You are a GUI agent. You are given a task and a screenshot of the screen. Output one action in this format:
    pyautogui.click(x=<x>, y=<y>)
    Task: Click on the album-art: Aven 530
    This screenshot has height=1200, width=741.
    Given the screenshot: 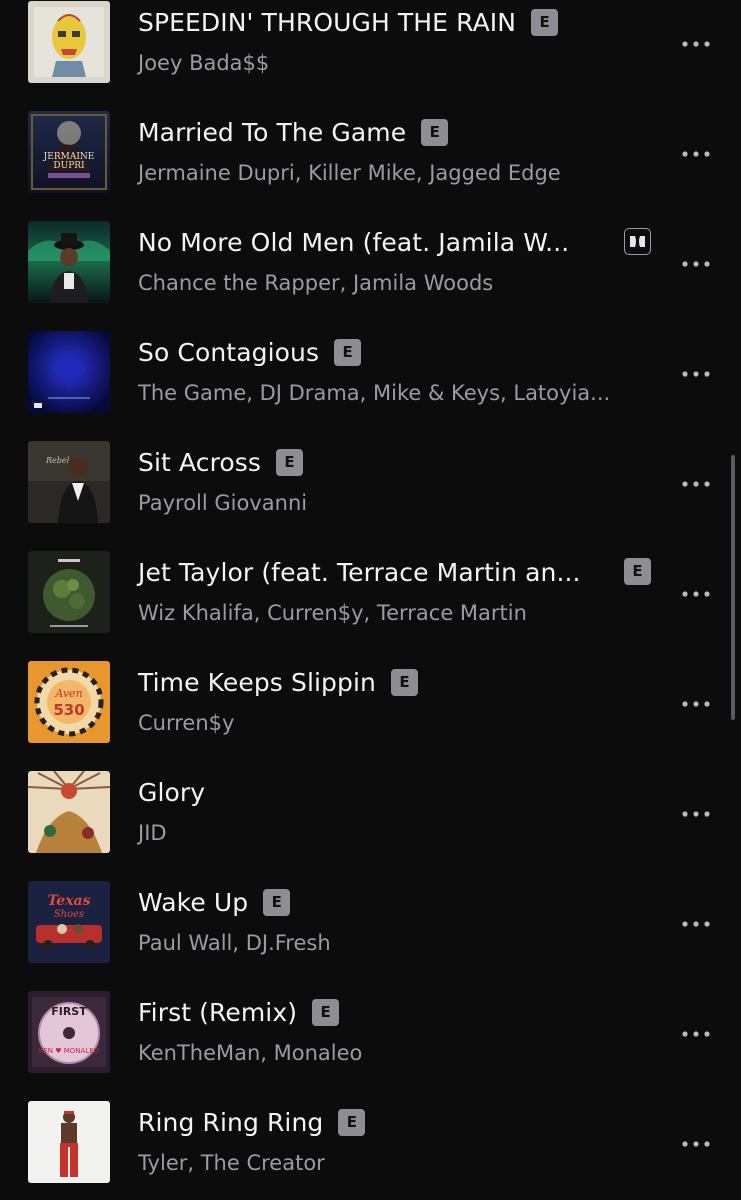 What is the action you would take?
    pyautogui.click(x=69, y=702)
    